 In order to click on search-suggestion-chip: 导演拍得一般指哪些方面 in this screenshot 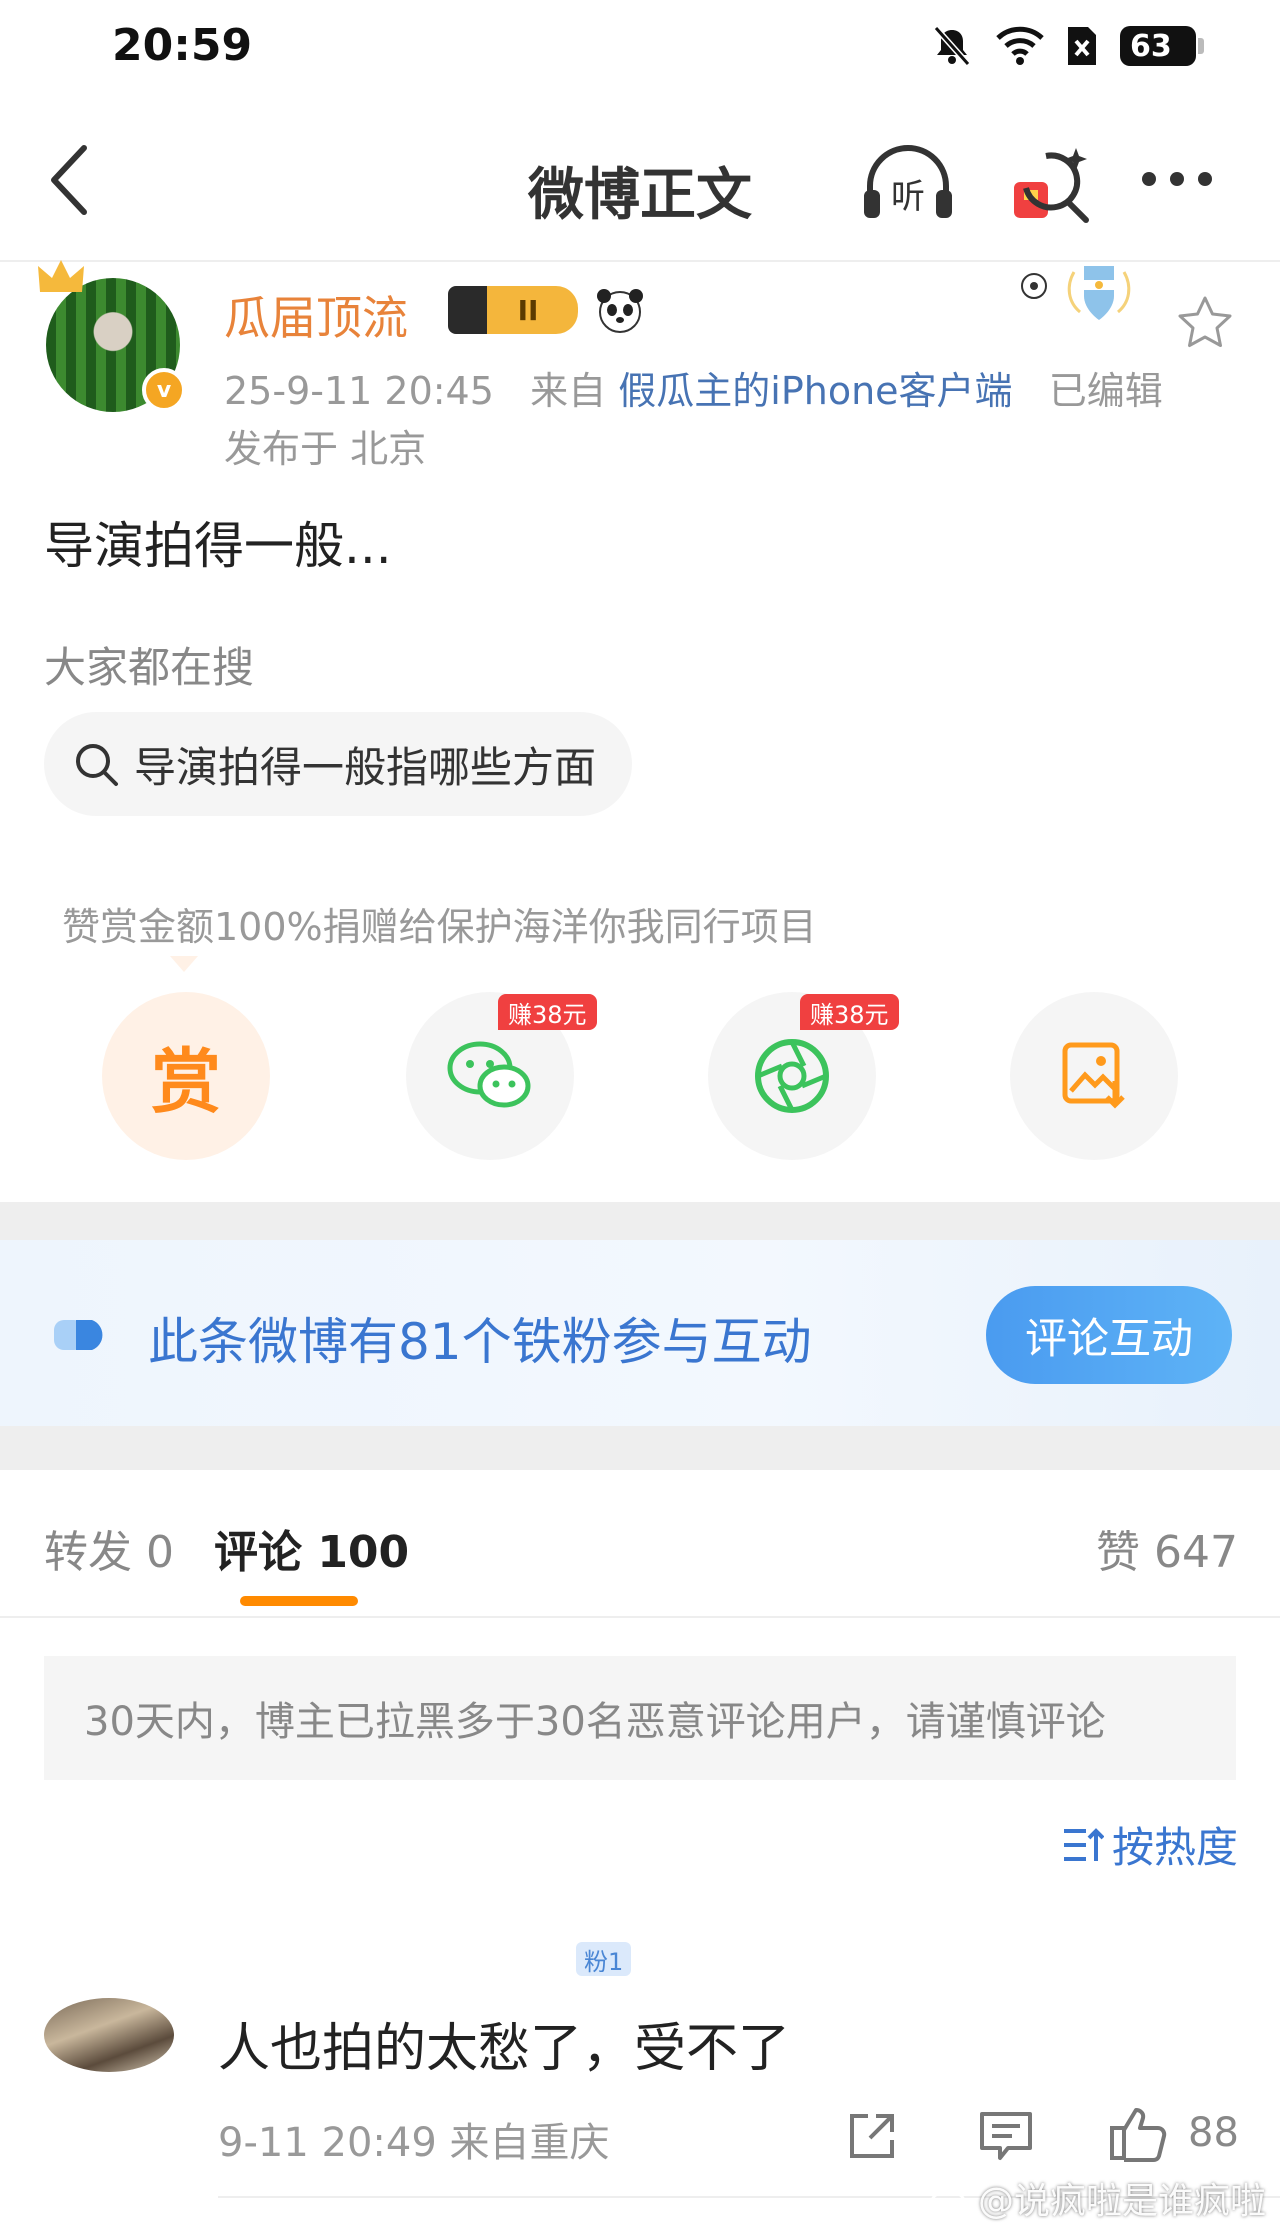, I will do `click(338, 764)`.